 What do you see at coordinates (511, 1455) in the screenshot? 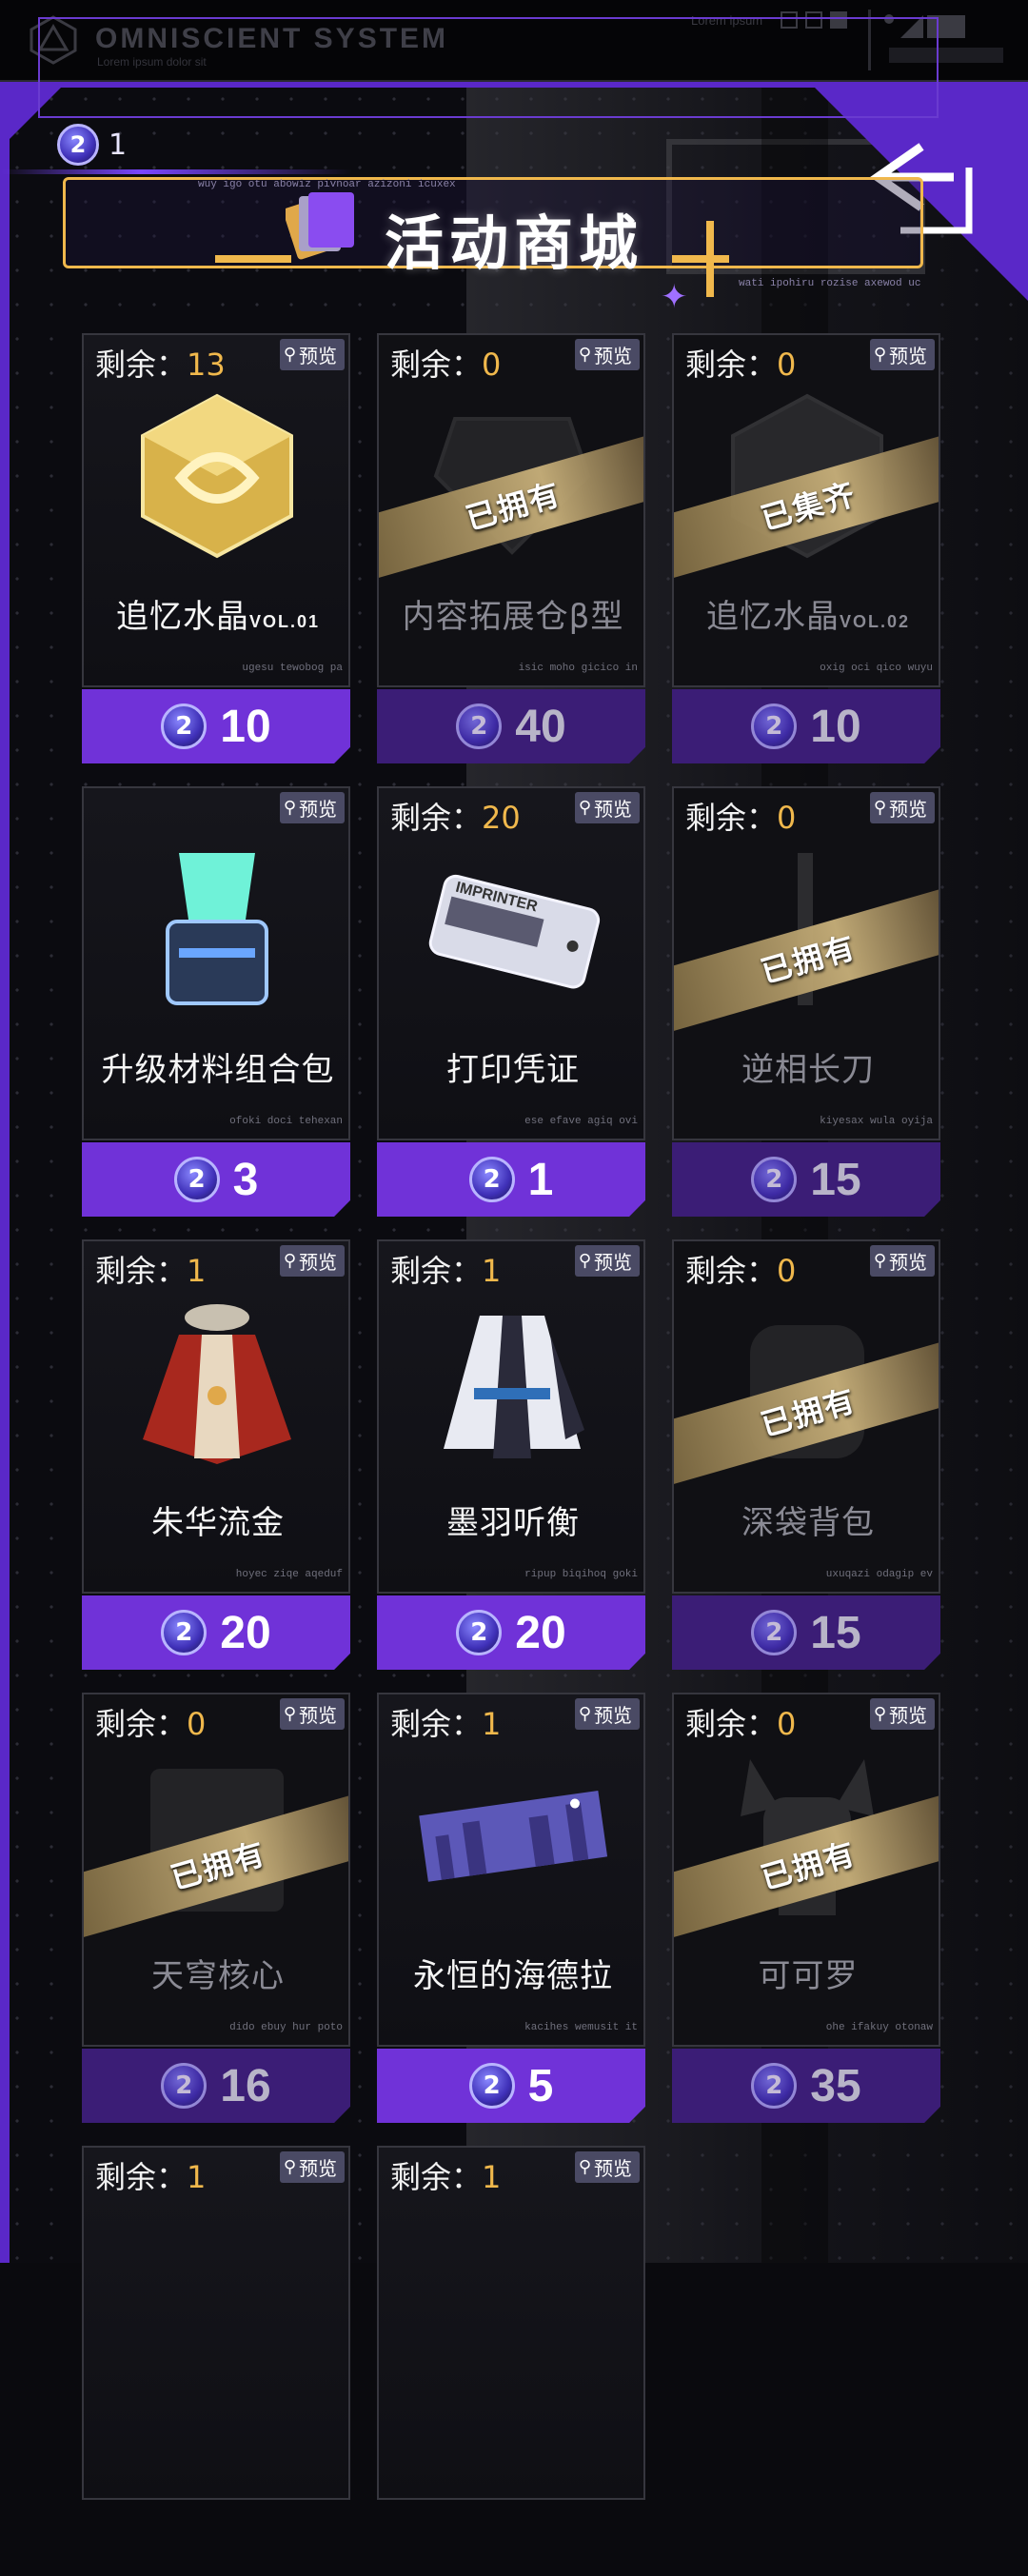
I see `shop-item-card: 剩余：1 ⚲ 预览墨羽听衡 ripup biqihoq goki 2 20` at bounding box center [511, 1455].